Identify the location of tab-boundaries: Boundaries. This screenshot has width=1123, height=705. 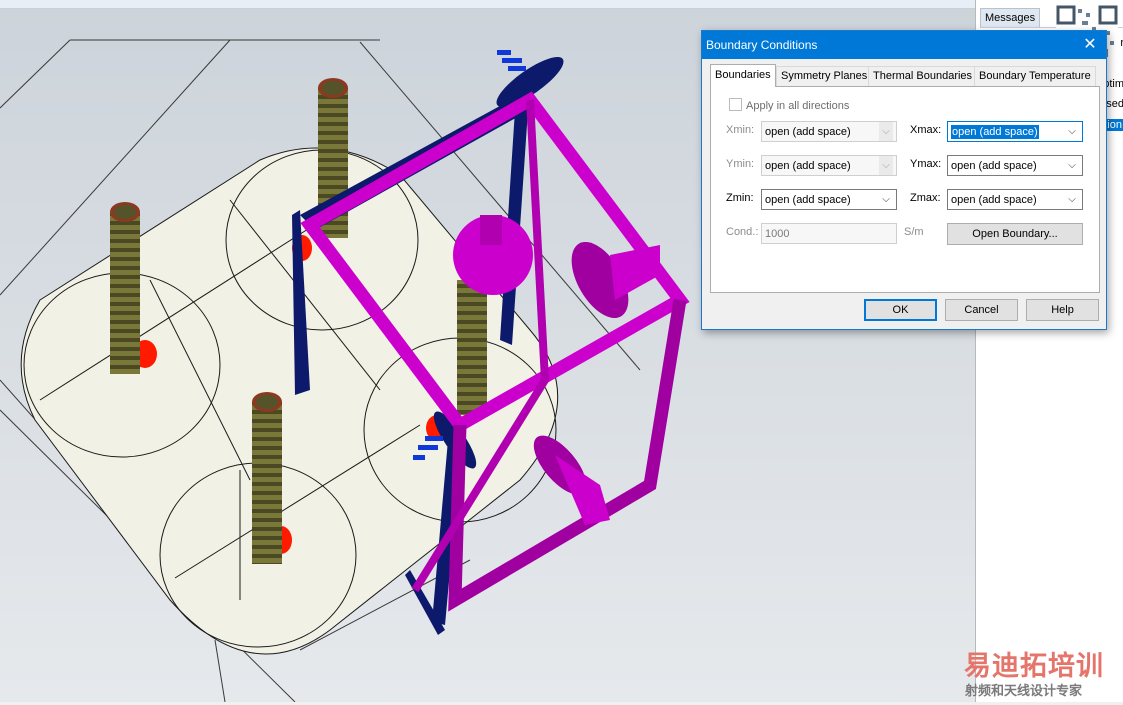
(743, 75).